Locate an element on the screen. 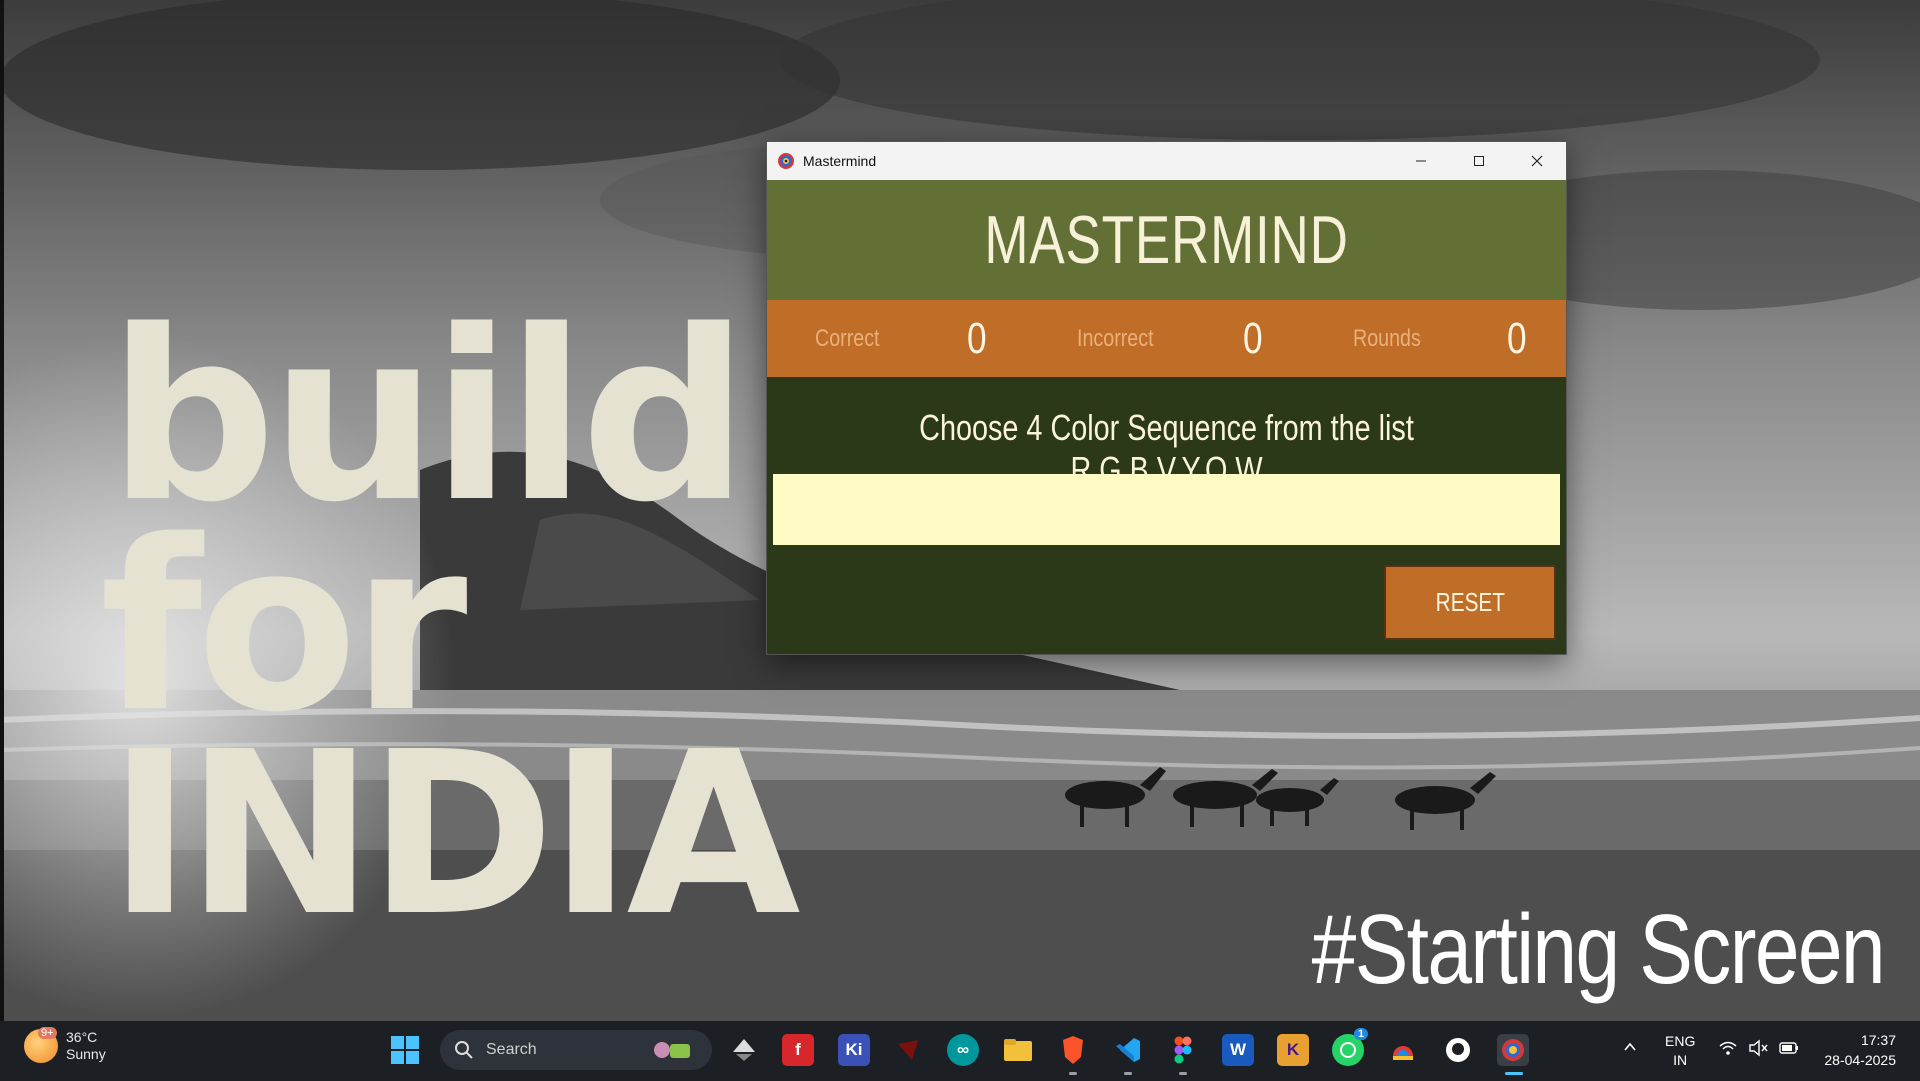  mastermind-icon is located at coordinates (1513, 1050).